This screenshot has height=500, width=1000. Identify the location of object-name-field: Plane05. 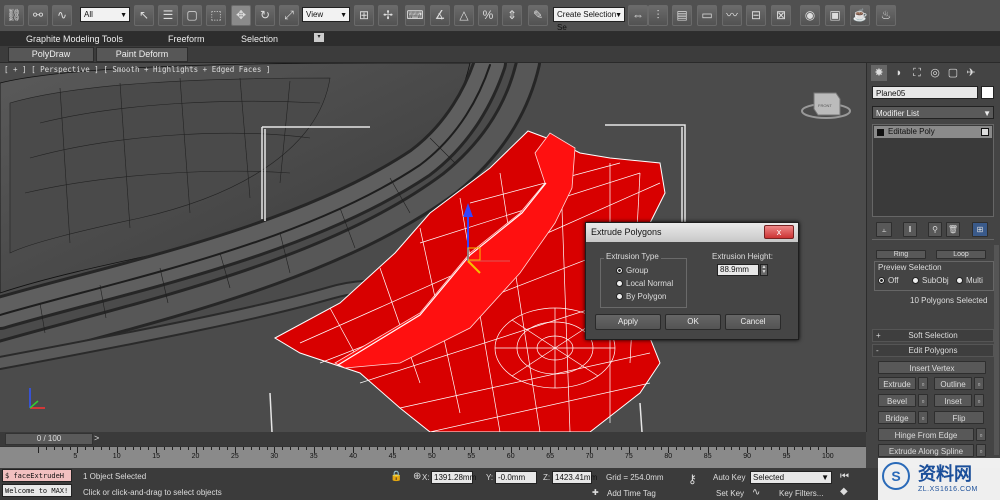
(925, 92).